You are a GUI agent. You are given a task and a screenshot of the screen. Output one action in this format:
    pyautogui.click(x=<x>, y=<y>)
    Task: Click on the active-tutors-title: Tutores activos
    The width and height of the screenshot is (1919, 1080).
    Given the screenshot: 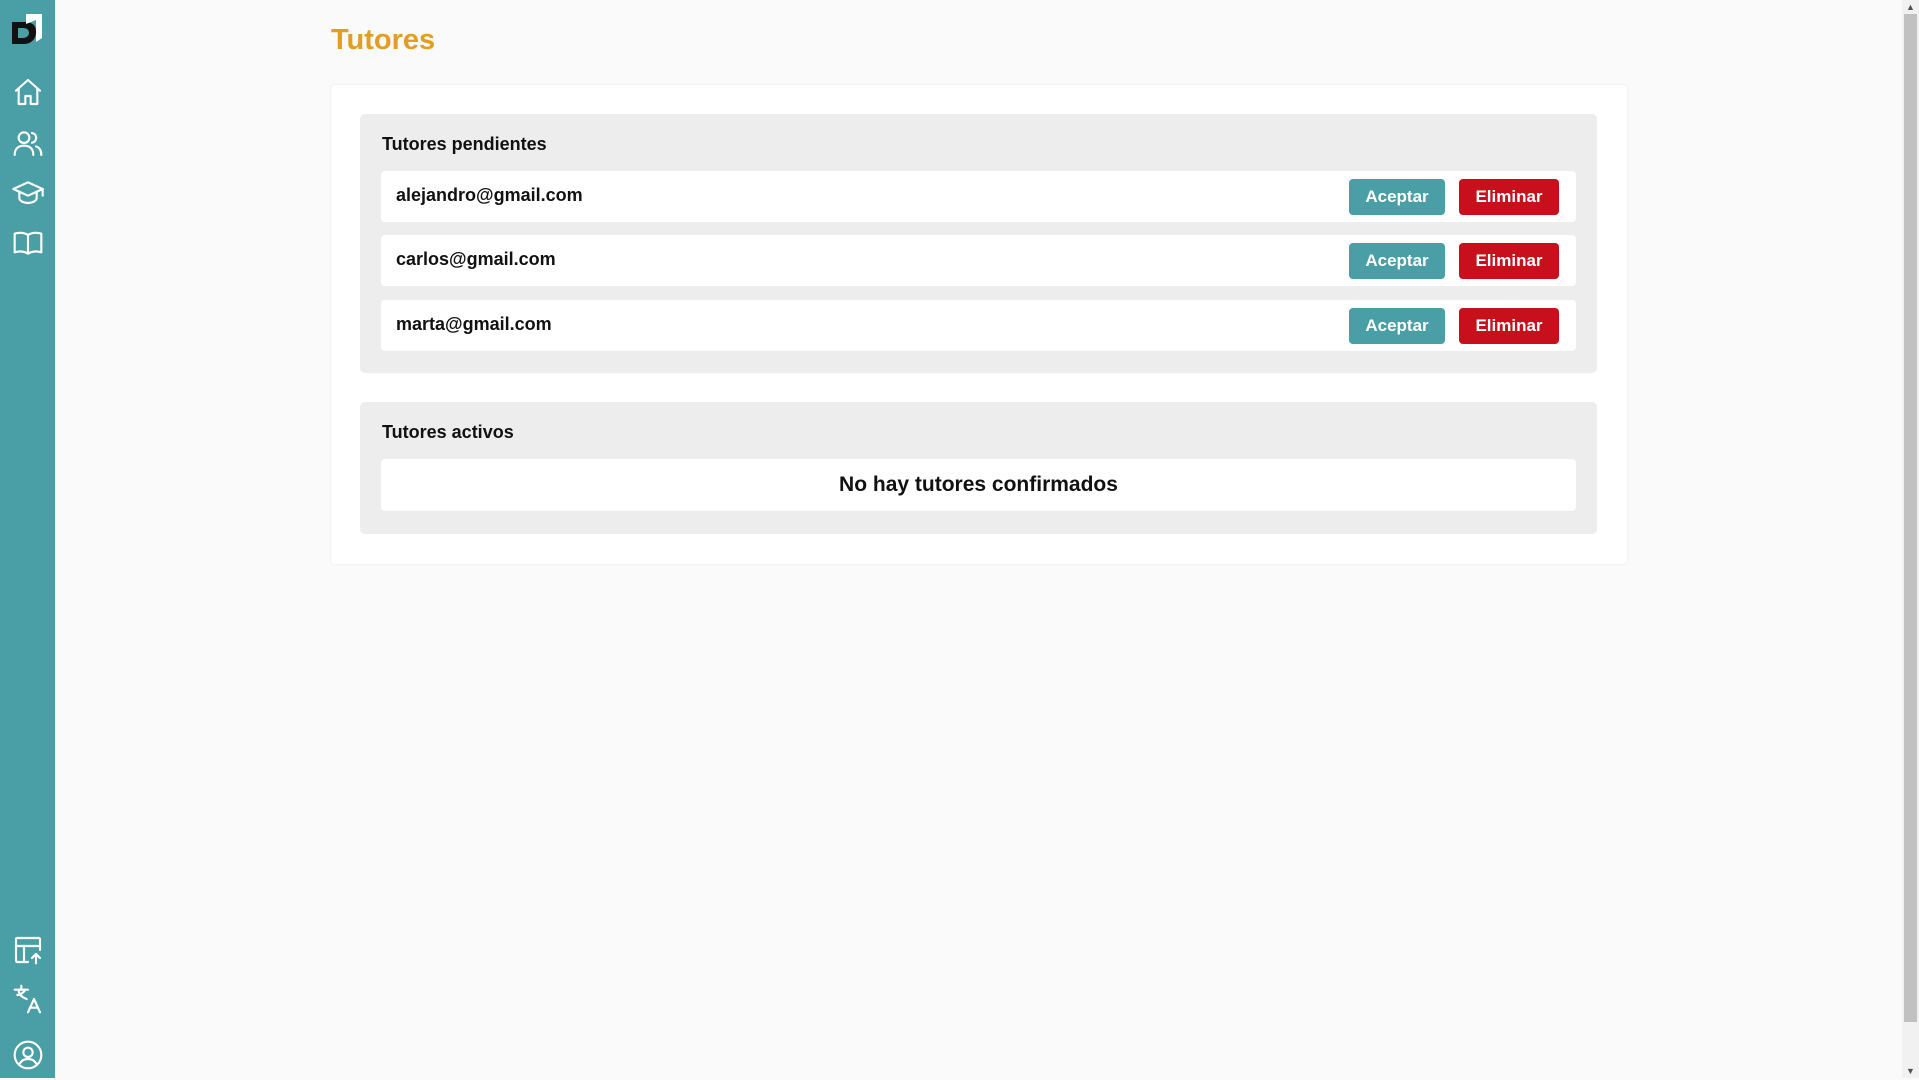 What is the action you would take?
    pyautogui.click(x=448, y=432)
    